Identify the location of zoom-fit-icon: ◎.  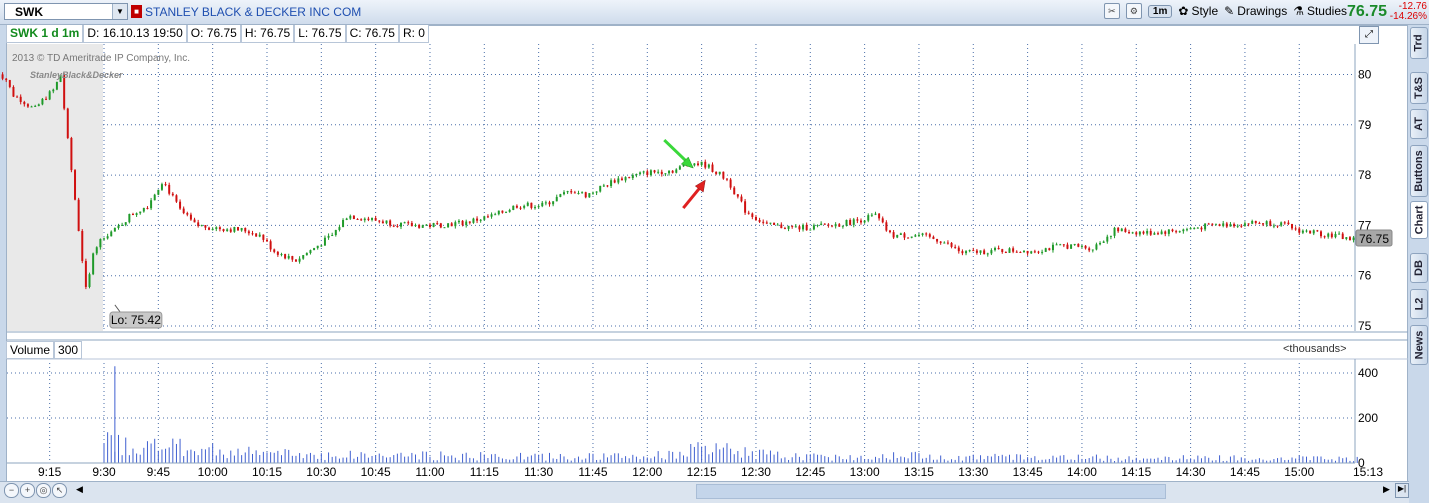
(43, 490).